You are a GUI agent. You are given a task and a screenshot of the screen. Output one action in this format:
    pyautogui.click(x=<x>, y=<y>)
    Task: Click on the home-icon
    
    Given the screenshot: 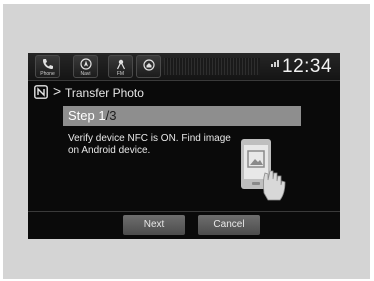 What is the action you would take?
    pyautogui.click(x=149, y=65)
    